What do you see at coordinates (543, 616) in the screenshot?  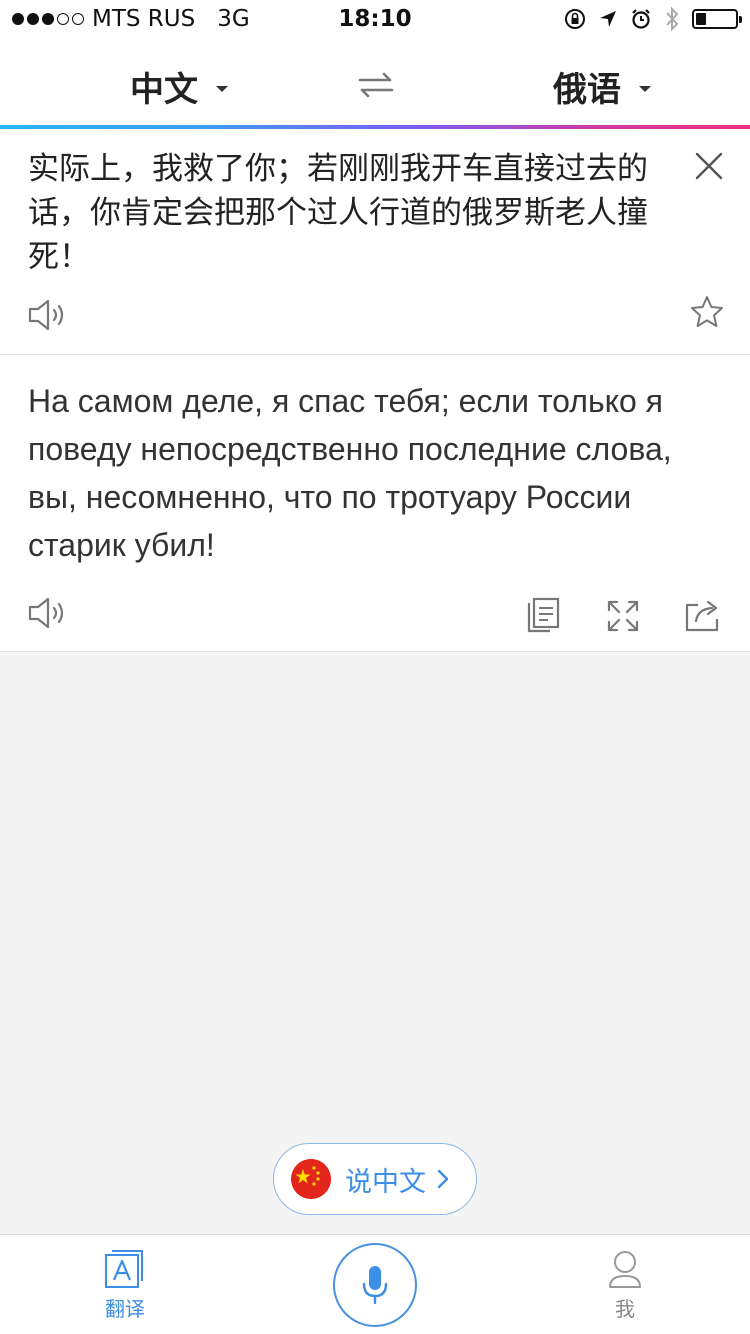 I see `copy-icon` at bounding box center [543, 616].